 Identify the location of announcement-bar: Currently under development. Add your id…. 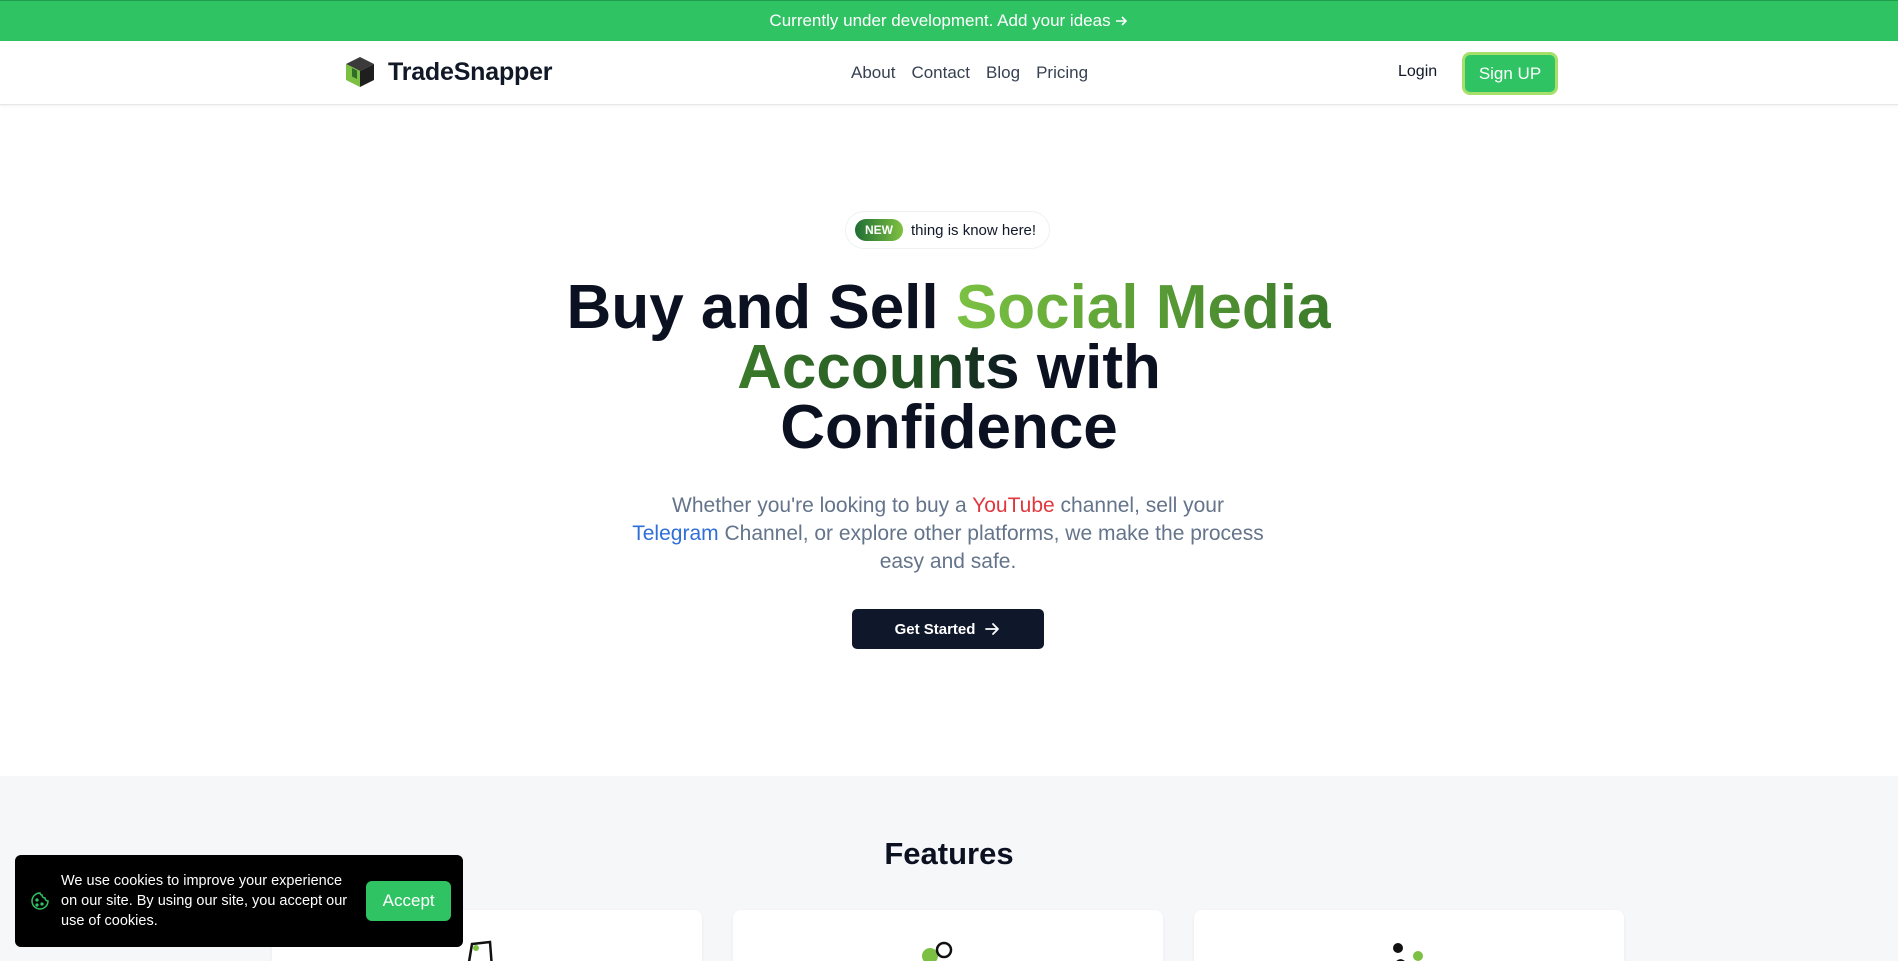
(949, 20).